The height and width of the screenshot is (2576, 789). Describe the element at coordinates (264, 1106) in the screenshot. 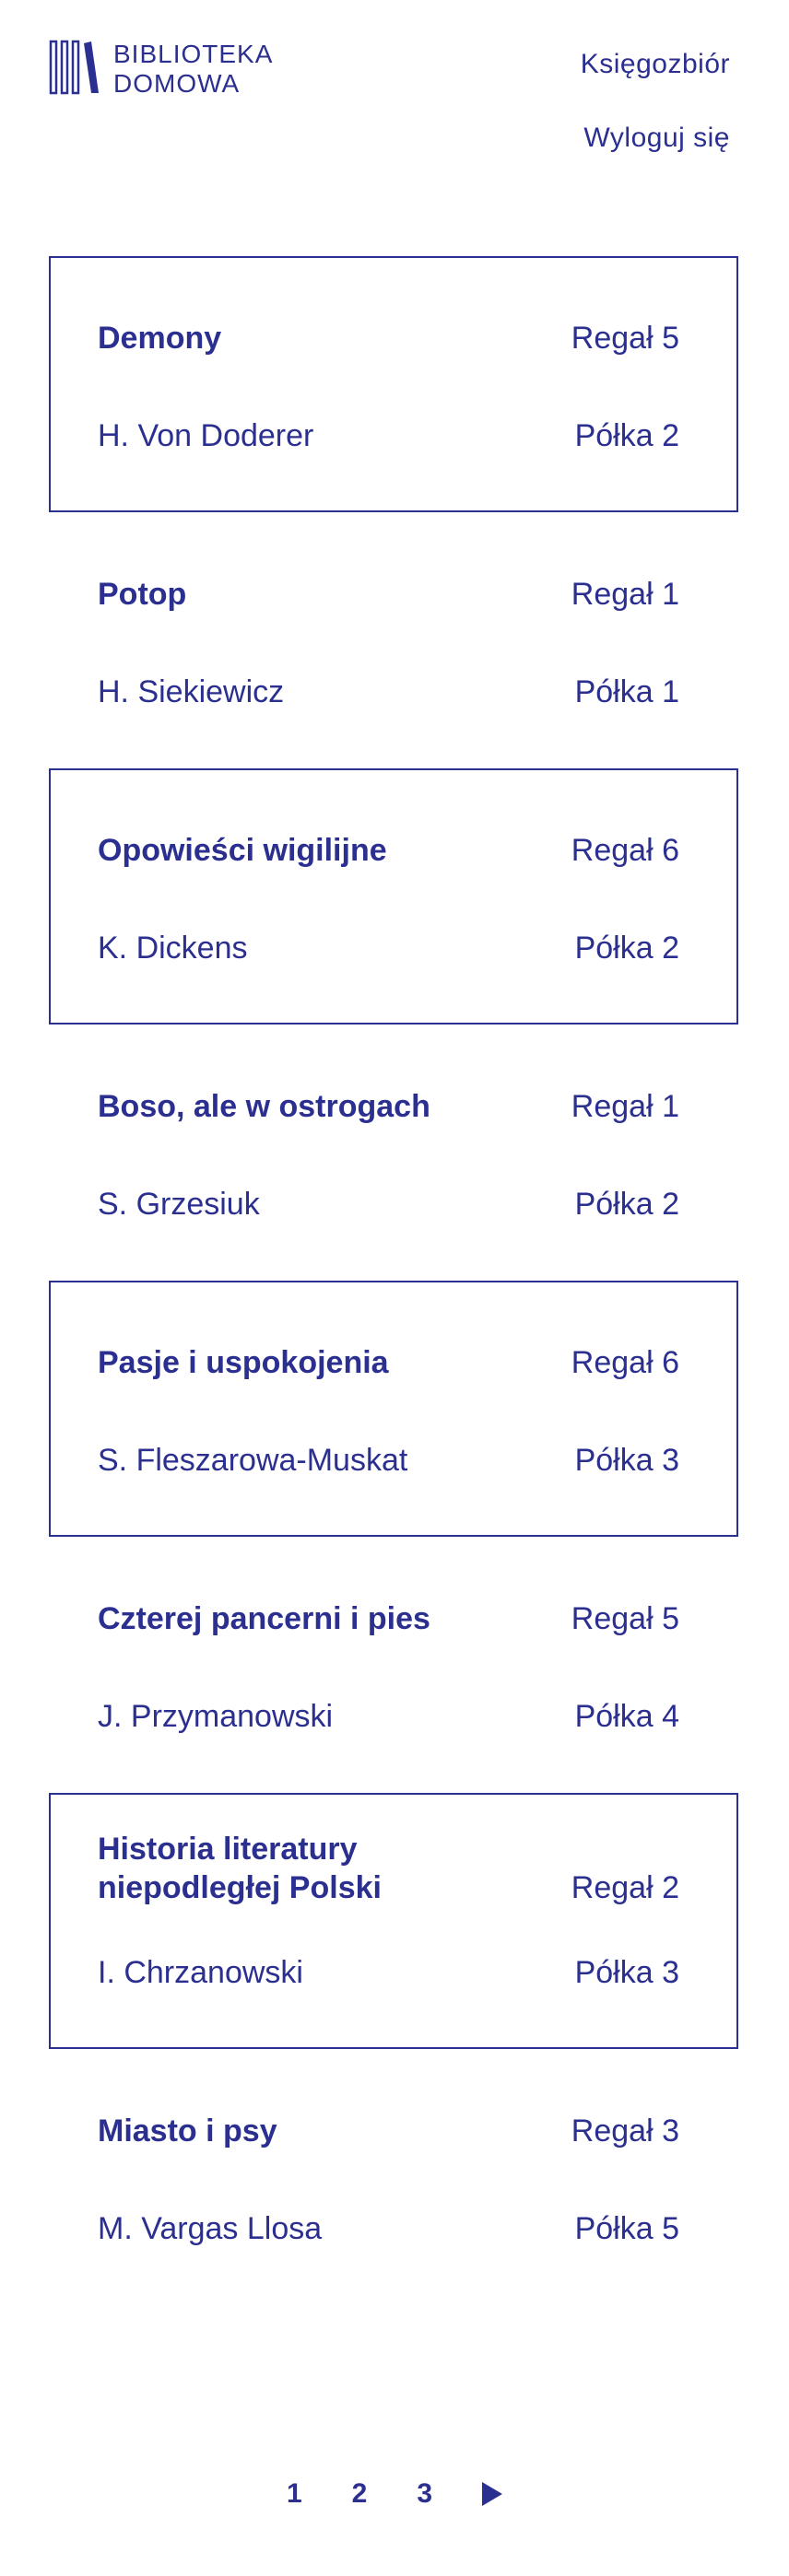

I see `book-title: Boso, ale w ostrogach` at that location.